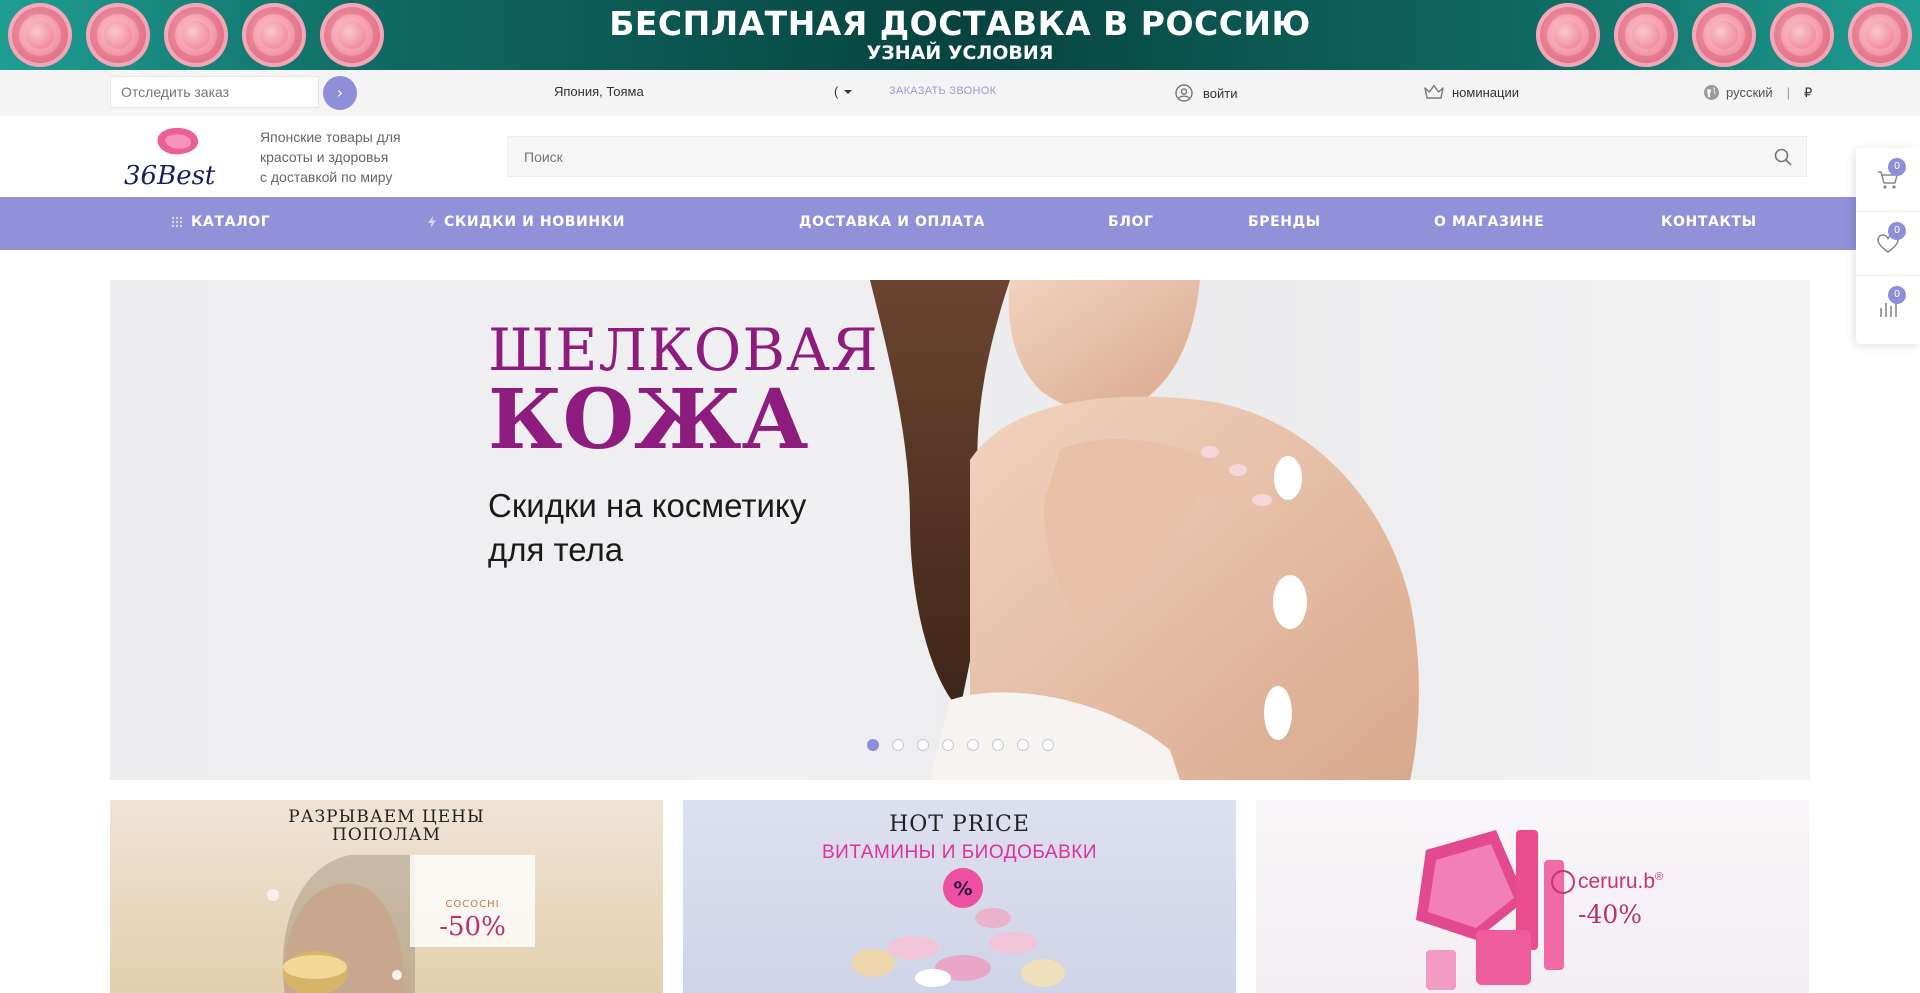 The image size is (1920, 993). I want to click on card-subtitle: ВИТАМИНЫ И БИОДОБАВКИ, so click(959, 852).